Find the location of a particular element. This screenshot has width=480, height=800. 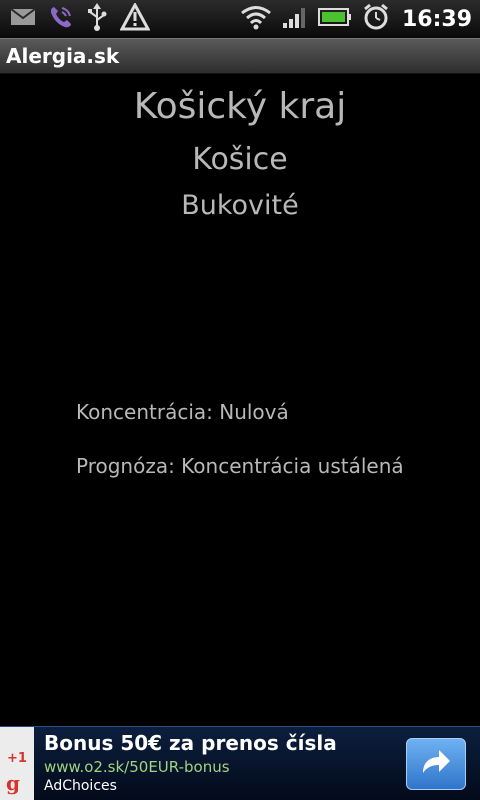

system-icons: 16:39 is located at coordinates (356, 19).